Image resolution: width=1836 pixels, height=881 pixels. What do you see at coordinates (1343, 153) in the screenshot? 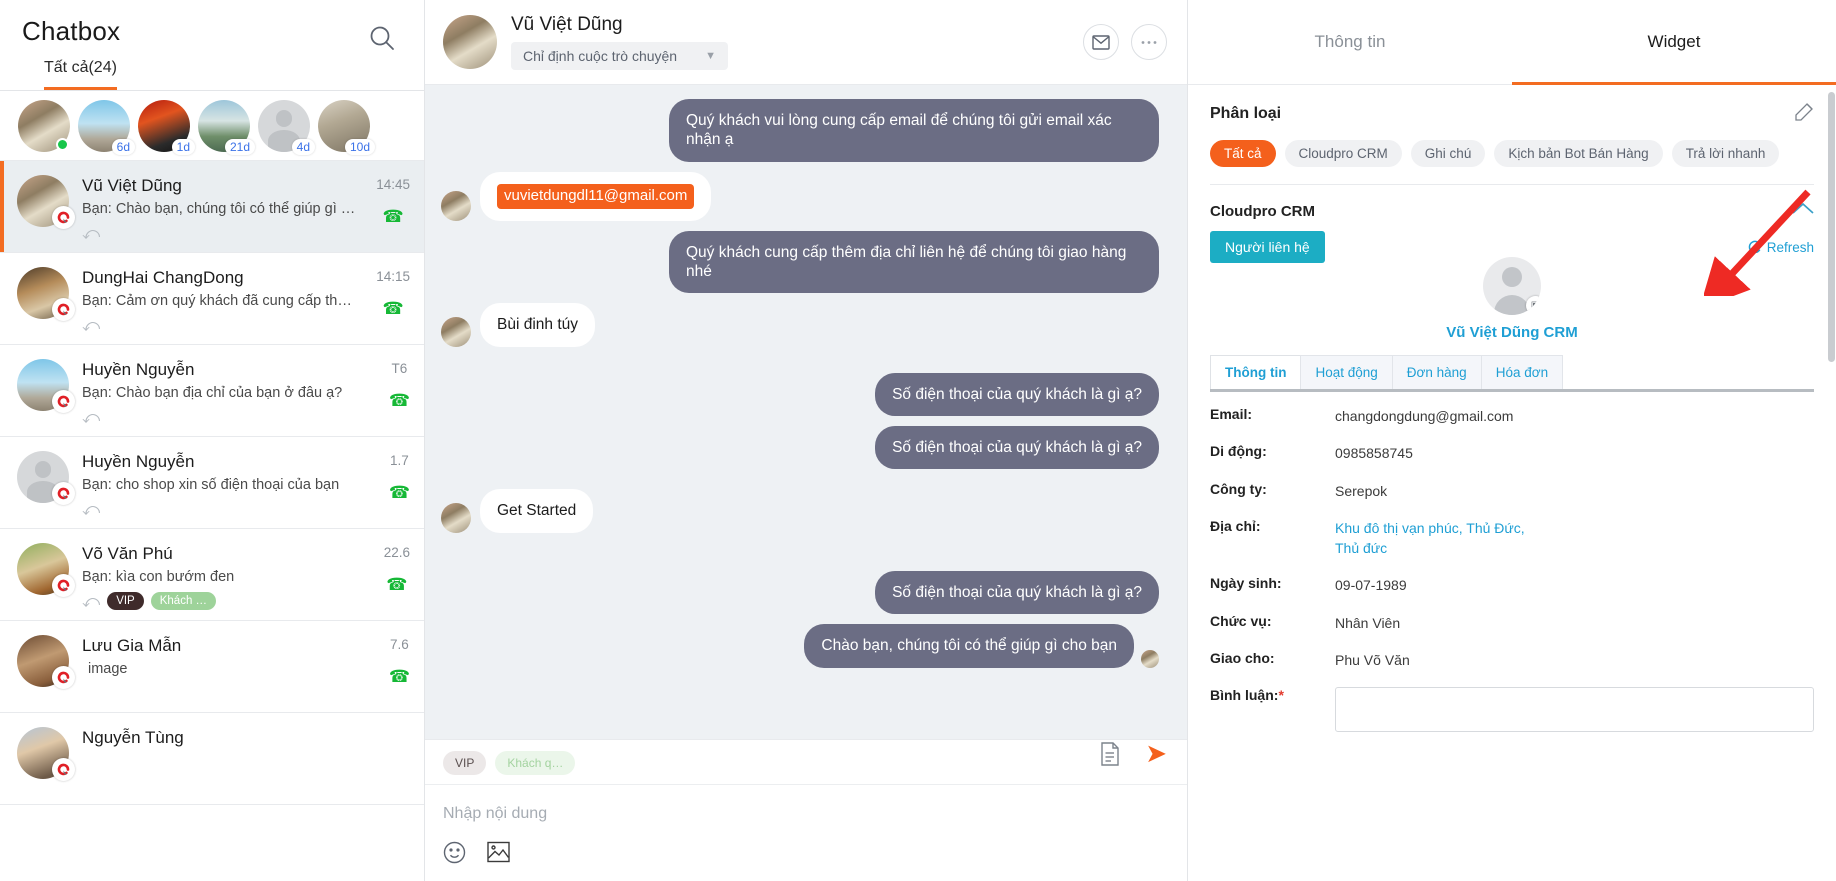
I see `chip-cloudpro-crm: Cloudpro CRM` at bounding box center [1343, 153].